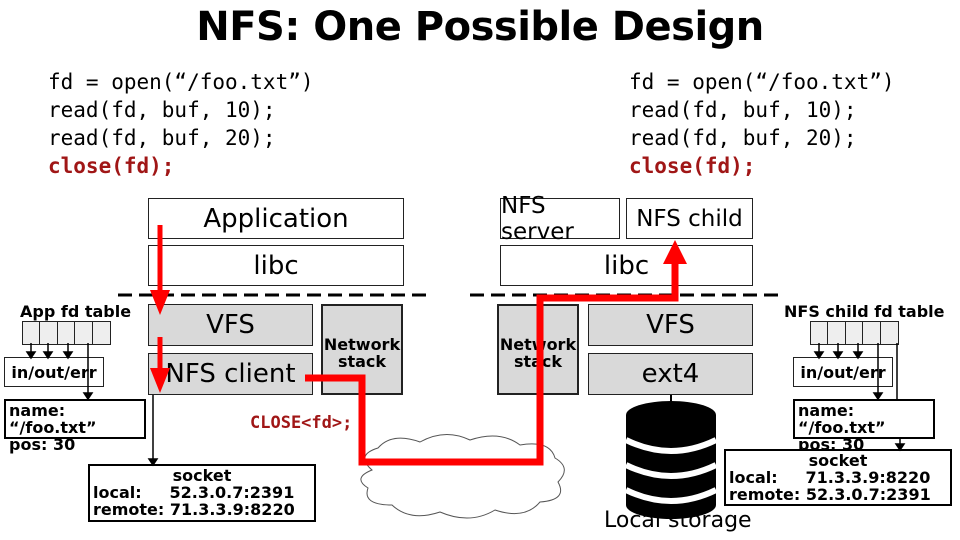 This screenshot has width=960, height=540. Describe the element at coordinates (864, 426) in the screenshot. I see `server-file-entry: name: “/foo.txt” pos: 30` at that location.